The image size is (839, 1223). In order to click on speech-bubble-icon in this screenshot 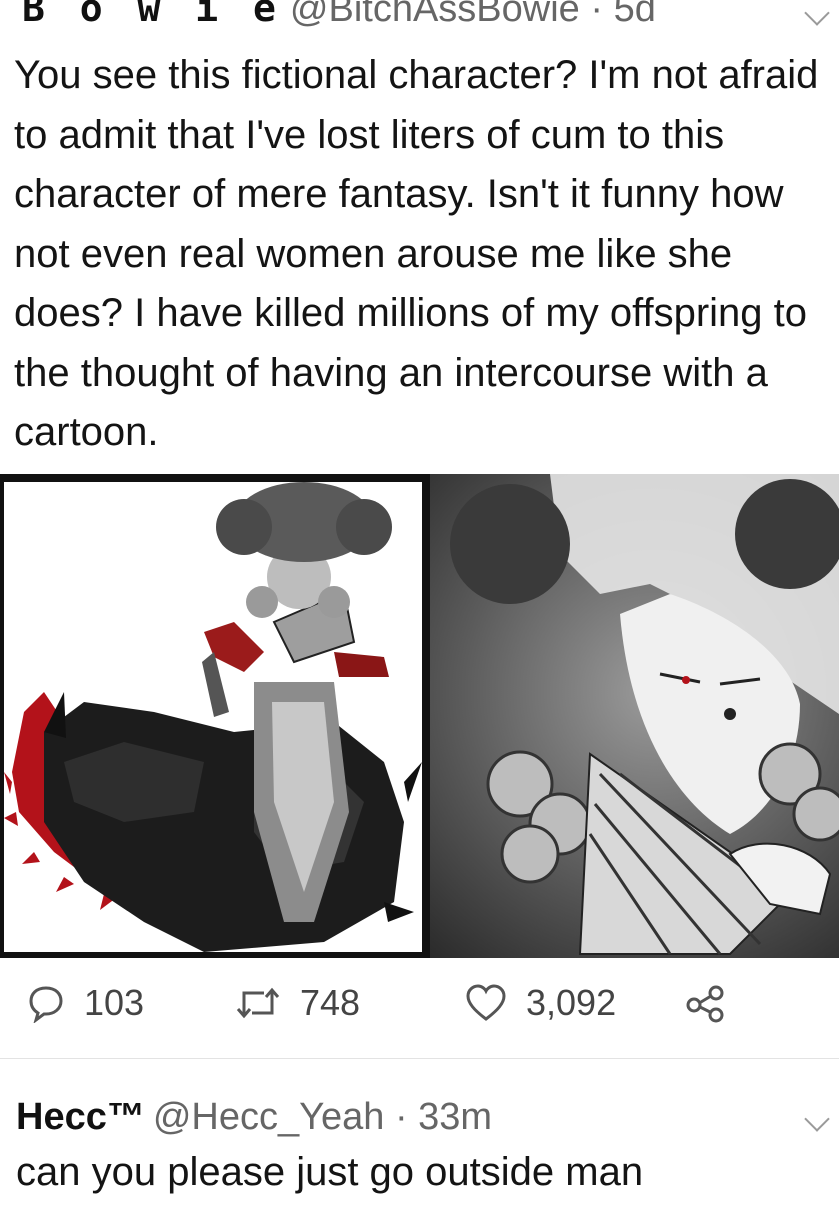, I will do `click(46, 1004)`.